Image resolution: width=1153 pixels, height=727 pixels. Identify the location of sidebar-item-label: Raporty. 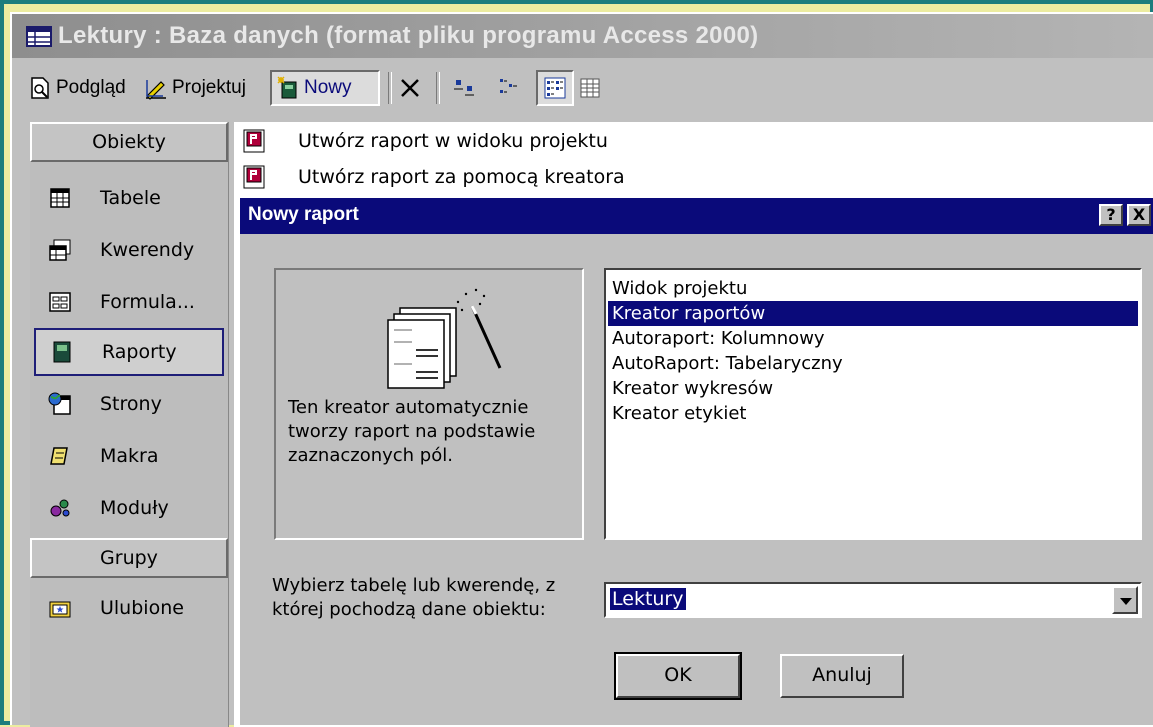
(139, 352).